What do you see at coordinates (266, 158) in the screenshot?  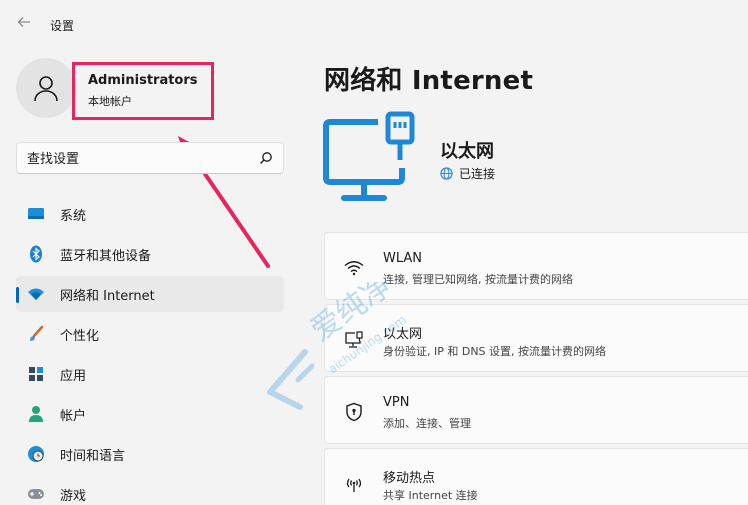 I see `search-icon` at bounding box center [266, 158].